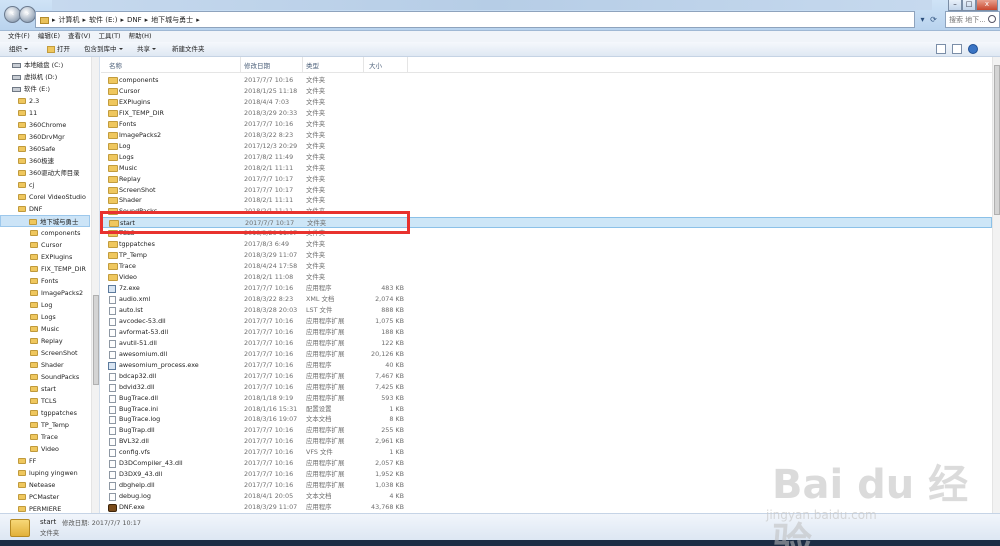 The width and height of the screenshot is (1000, 546). I want to click on nav-item: 360DrvMgr, so click(41, 137).